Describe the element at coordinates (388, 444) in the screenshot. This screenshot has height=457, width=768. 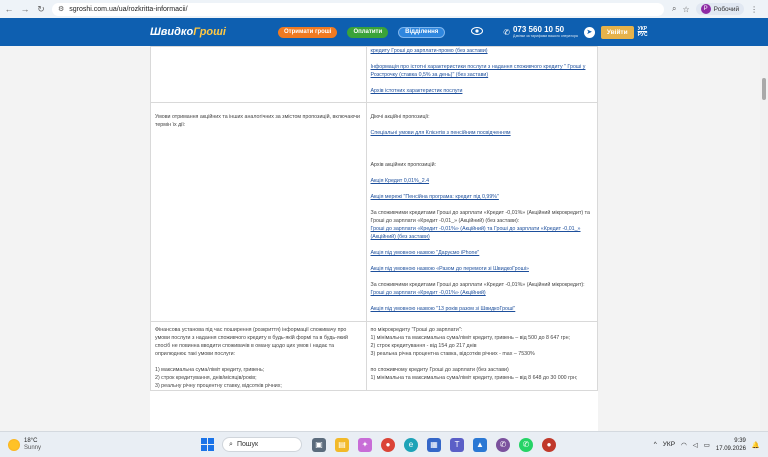
I see `chrome-icon: ●` at that location.